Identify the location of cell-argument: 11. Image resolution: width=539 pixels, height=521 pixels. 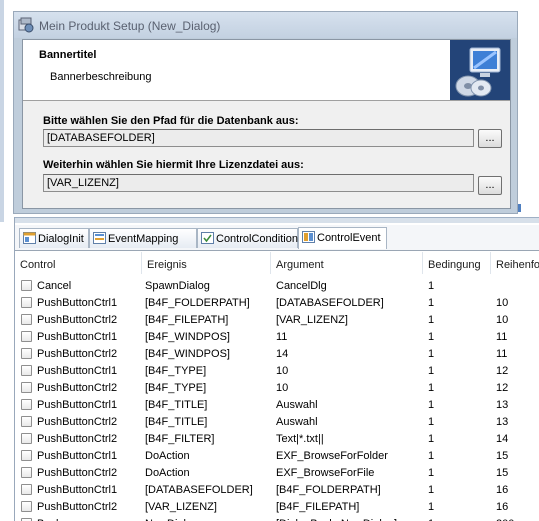
(281, 337).